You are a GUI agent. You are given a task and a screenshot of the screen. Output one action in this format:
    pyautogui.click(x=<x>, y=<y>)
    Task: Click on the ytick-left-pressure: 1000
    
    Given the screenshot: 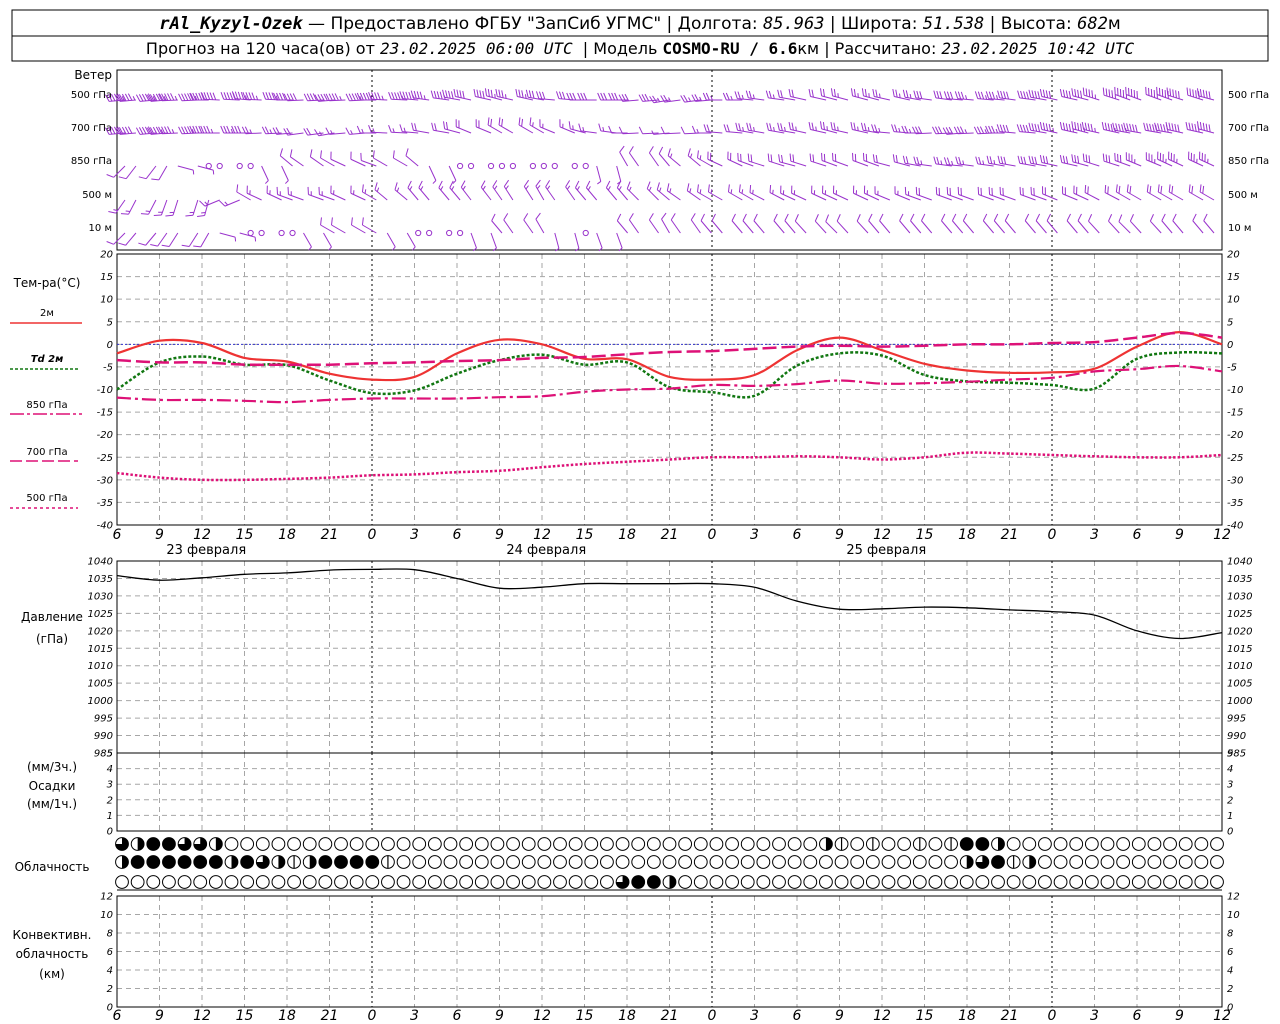 What is the action you would take?
    pyautogui.click(x=100, y=701)
    